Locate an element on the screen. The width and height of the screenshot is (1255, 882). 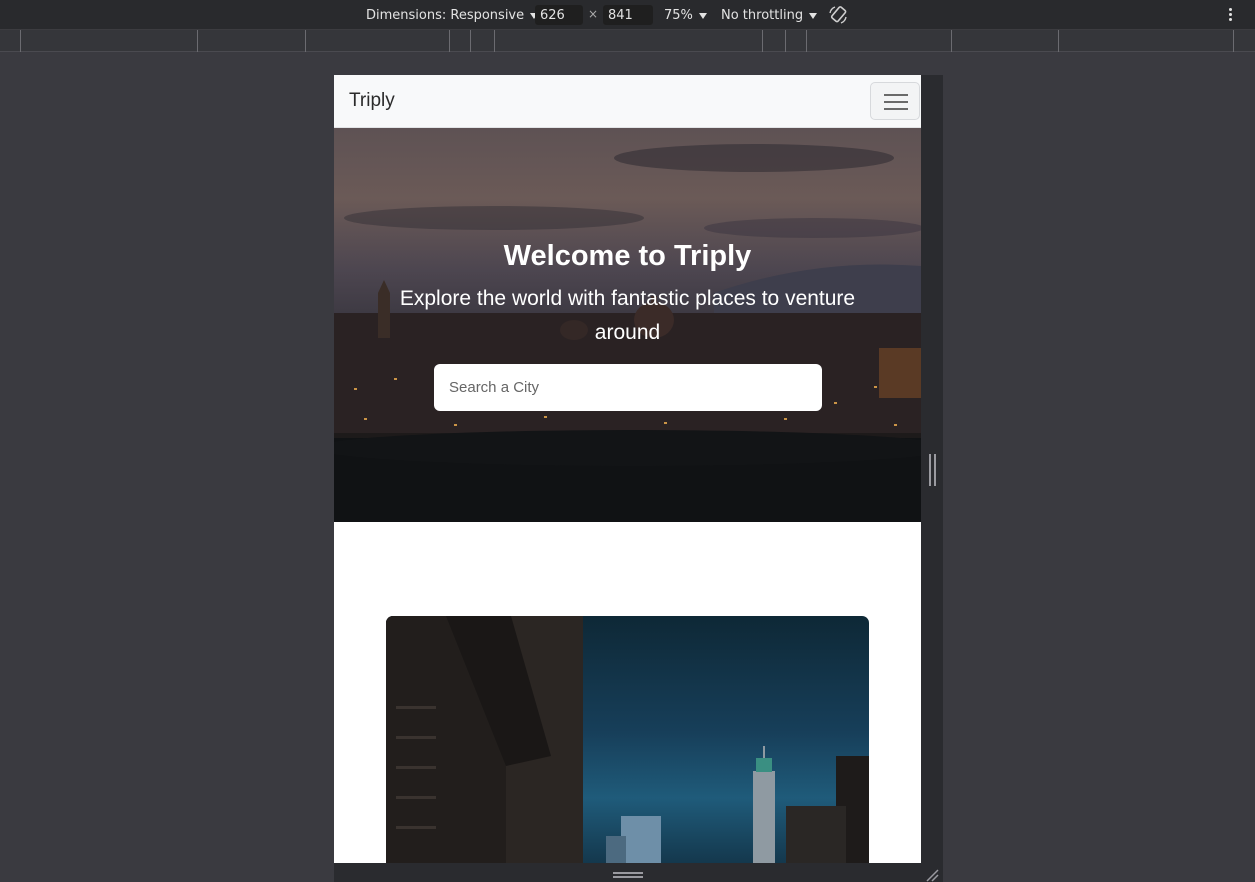
navbar-toggle-button is located at coordinates (895, 101).